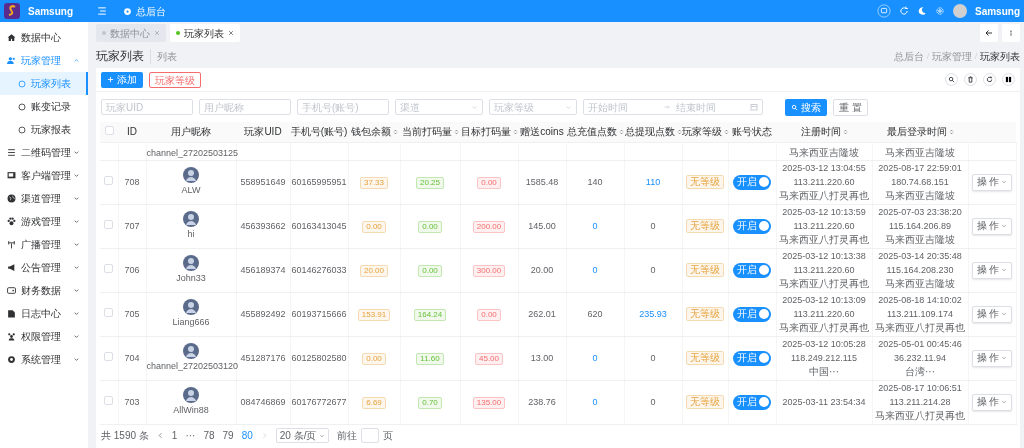 This screenshot has height=448, width=1024. What do you see at coordinates (132, 132) in the screenshot?
I see `column-header: ID` at bounding box center [132, 132].